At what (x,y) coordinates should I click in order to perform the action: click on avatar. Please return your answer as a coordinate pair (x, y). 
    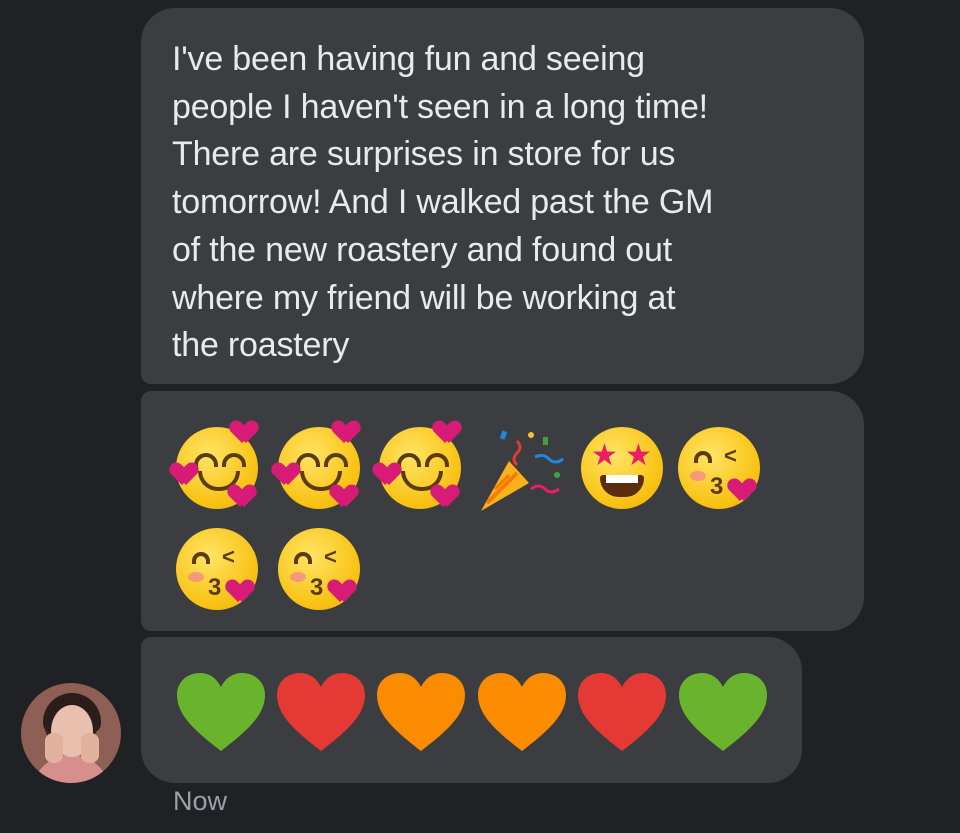
    Looking at the image, I should click on (71, 733).